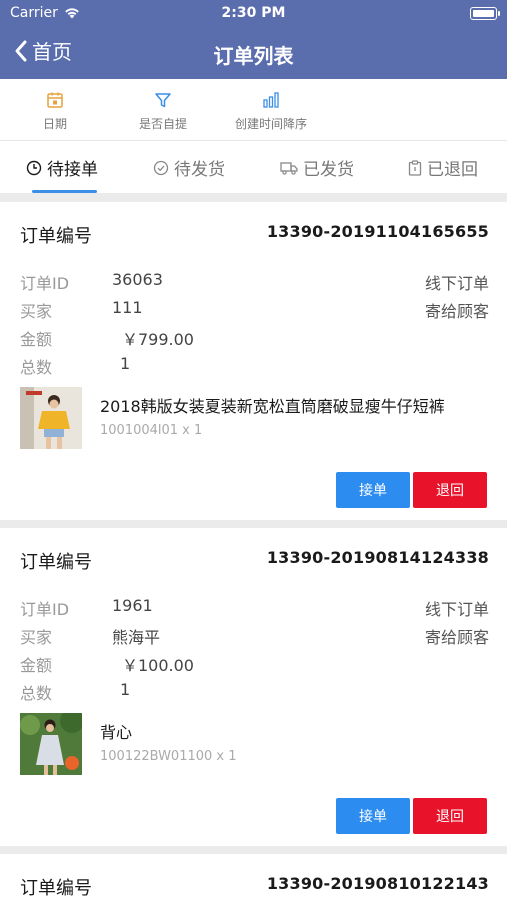 The width and height of the screenshot is (507, 900). I want to click on product-sku: 1001004l01 x 1, so click(151, 430).